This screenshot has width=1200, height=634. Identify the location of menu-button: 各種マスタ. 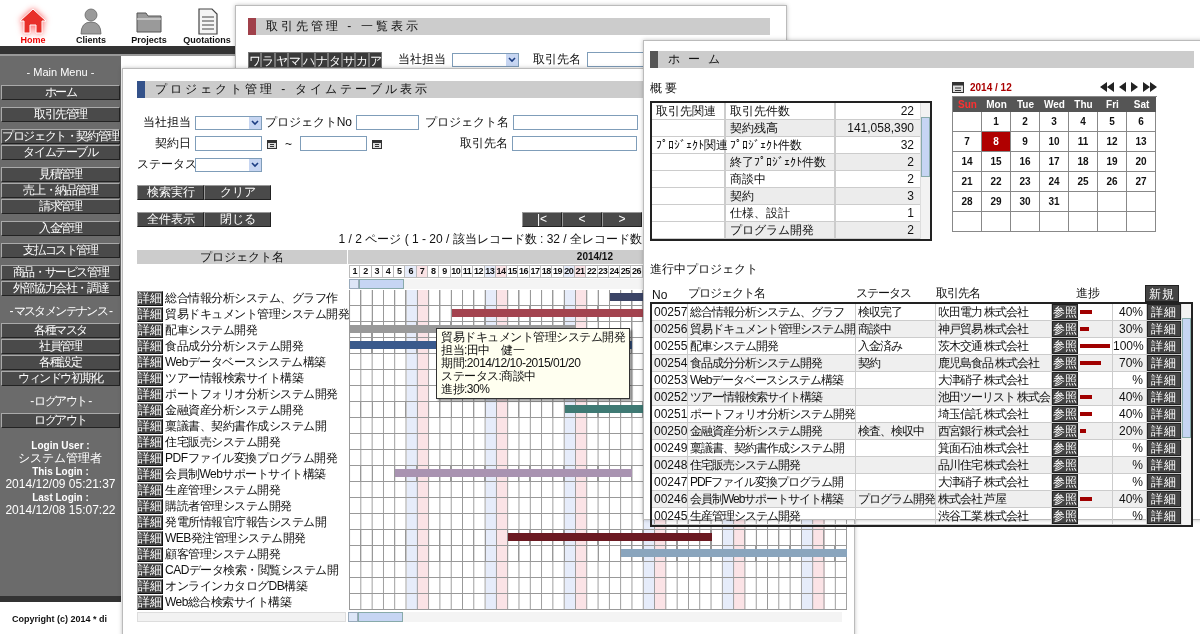
(60, 330).